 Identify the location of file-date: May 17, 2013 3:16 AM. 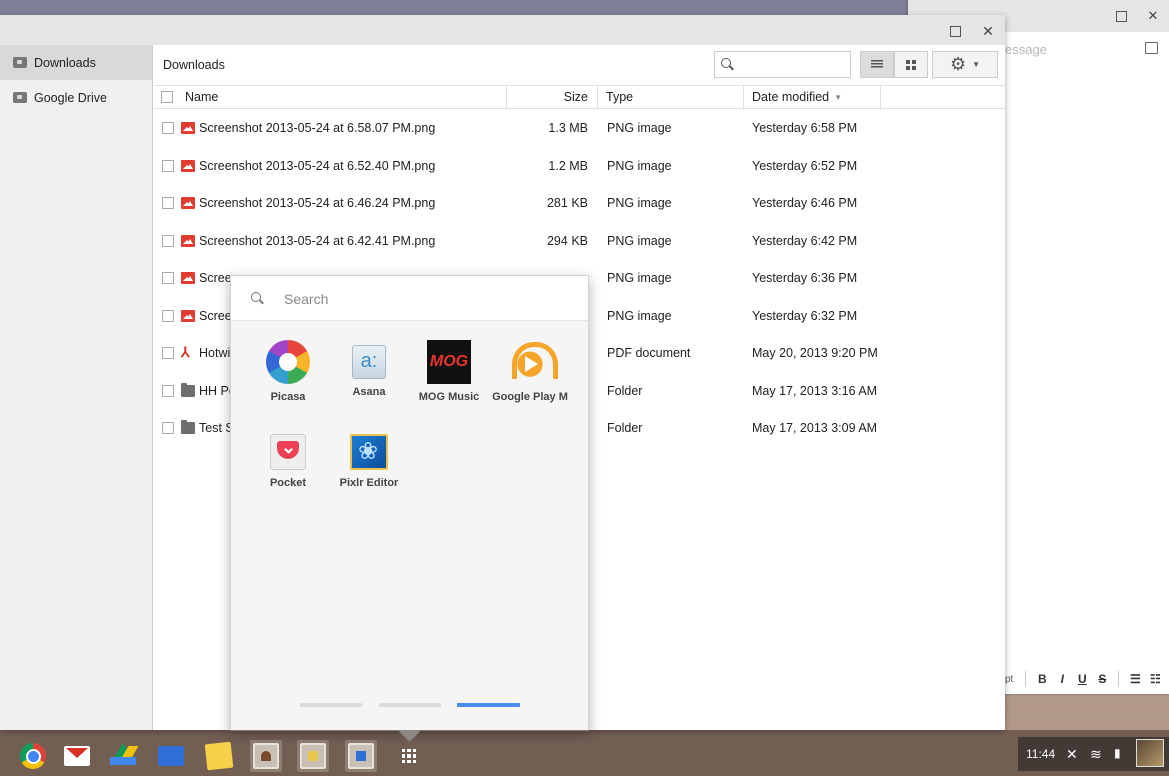
(815, 390).